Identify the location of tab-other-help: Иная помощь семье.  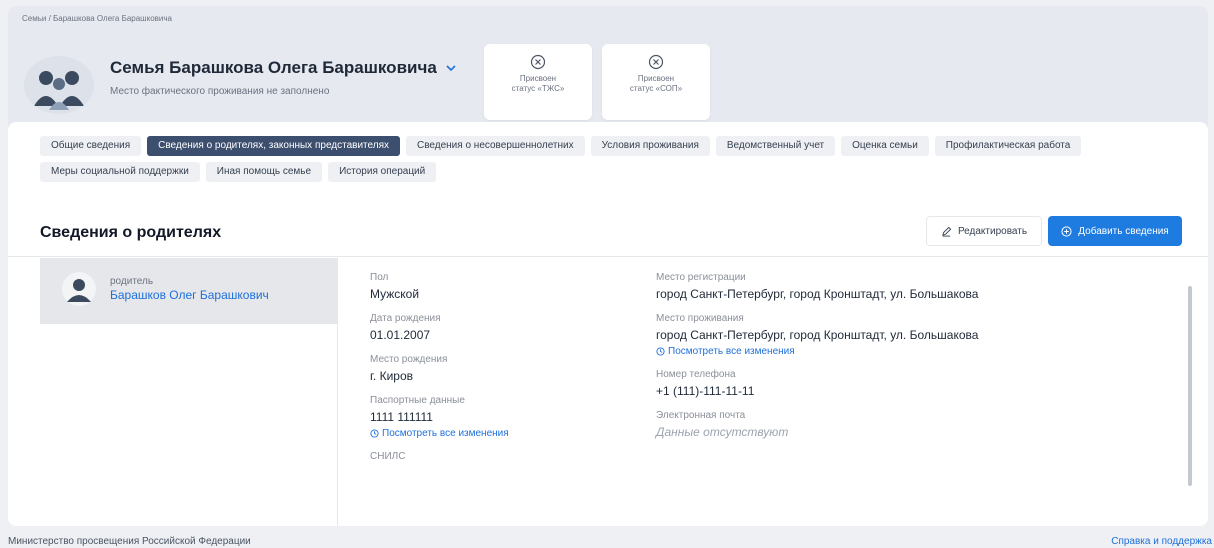
(264, 172).